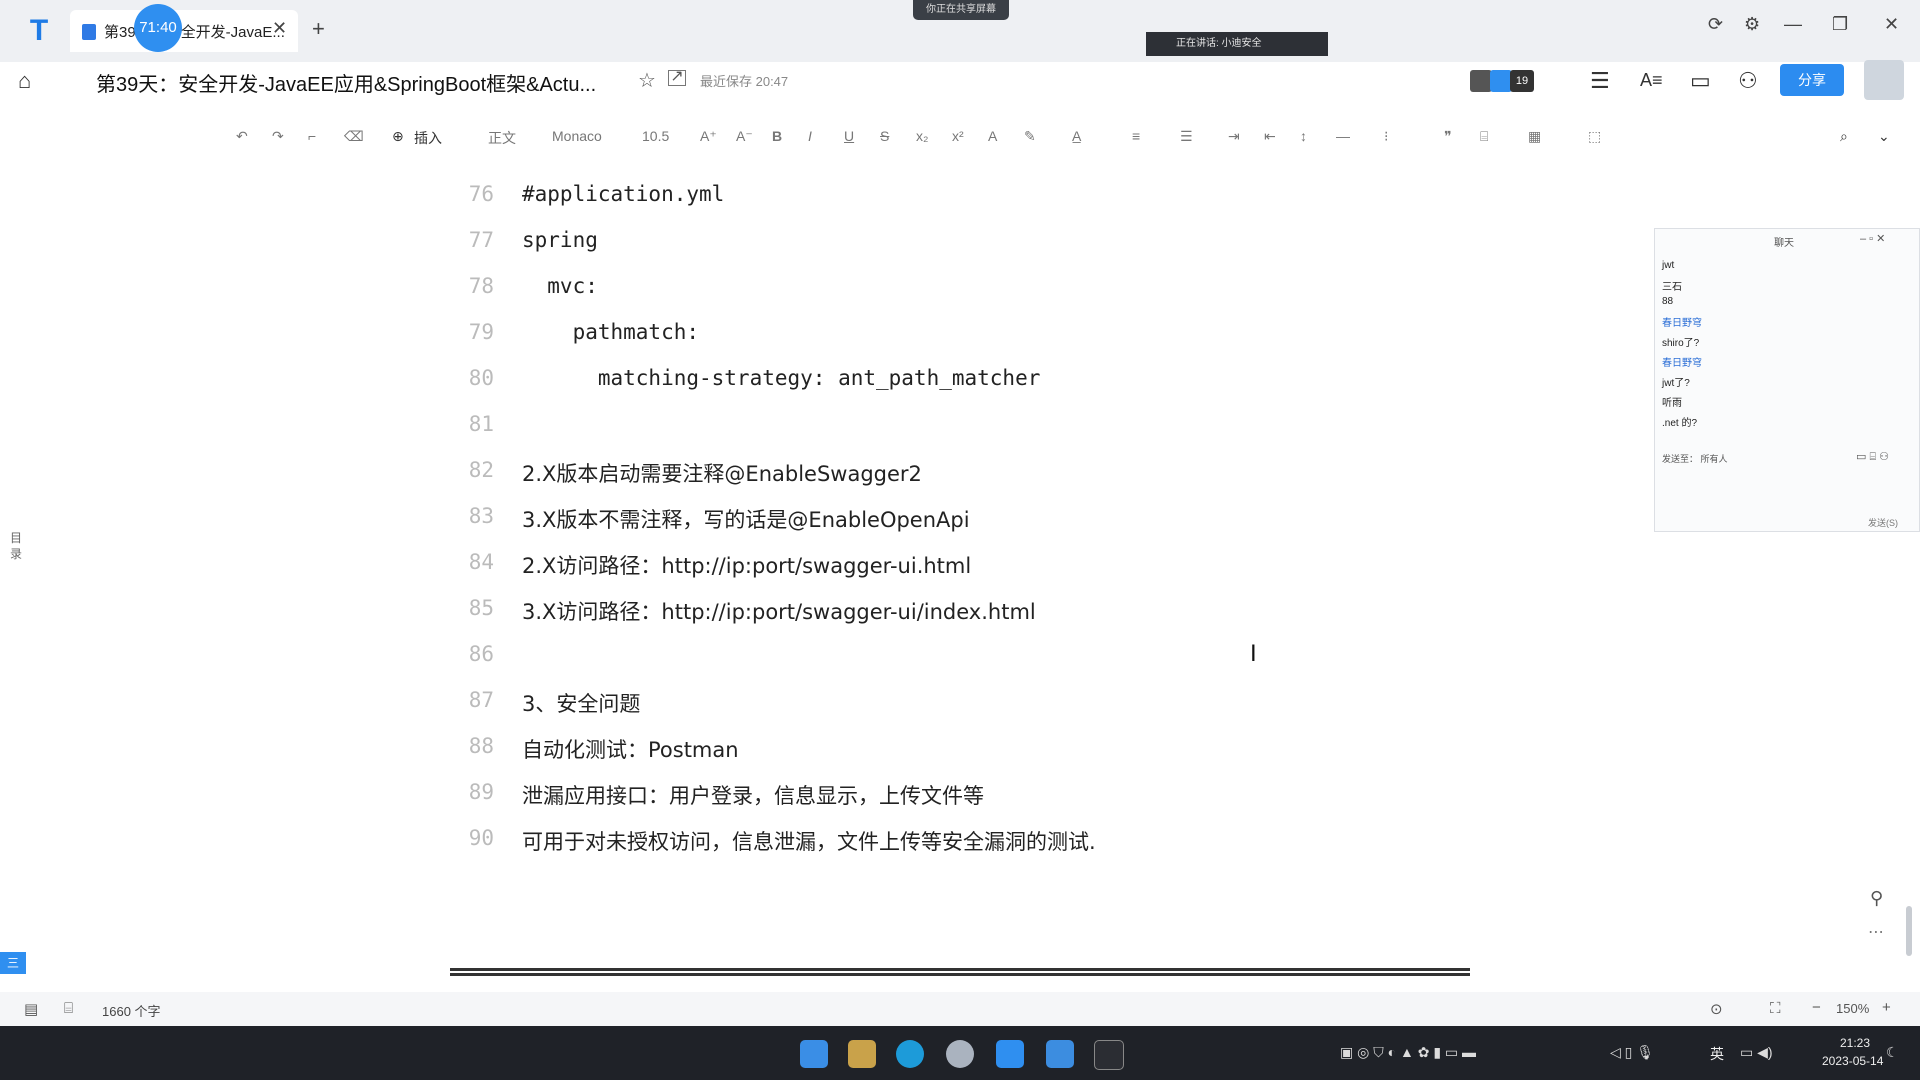 Image resolution: width=1920 pixels, height=1080 pixels. Describe the element at coordinates (1787, 380) in the screenshot. I see `chat-panel` at that location.